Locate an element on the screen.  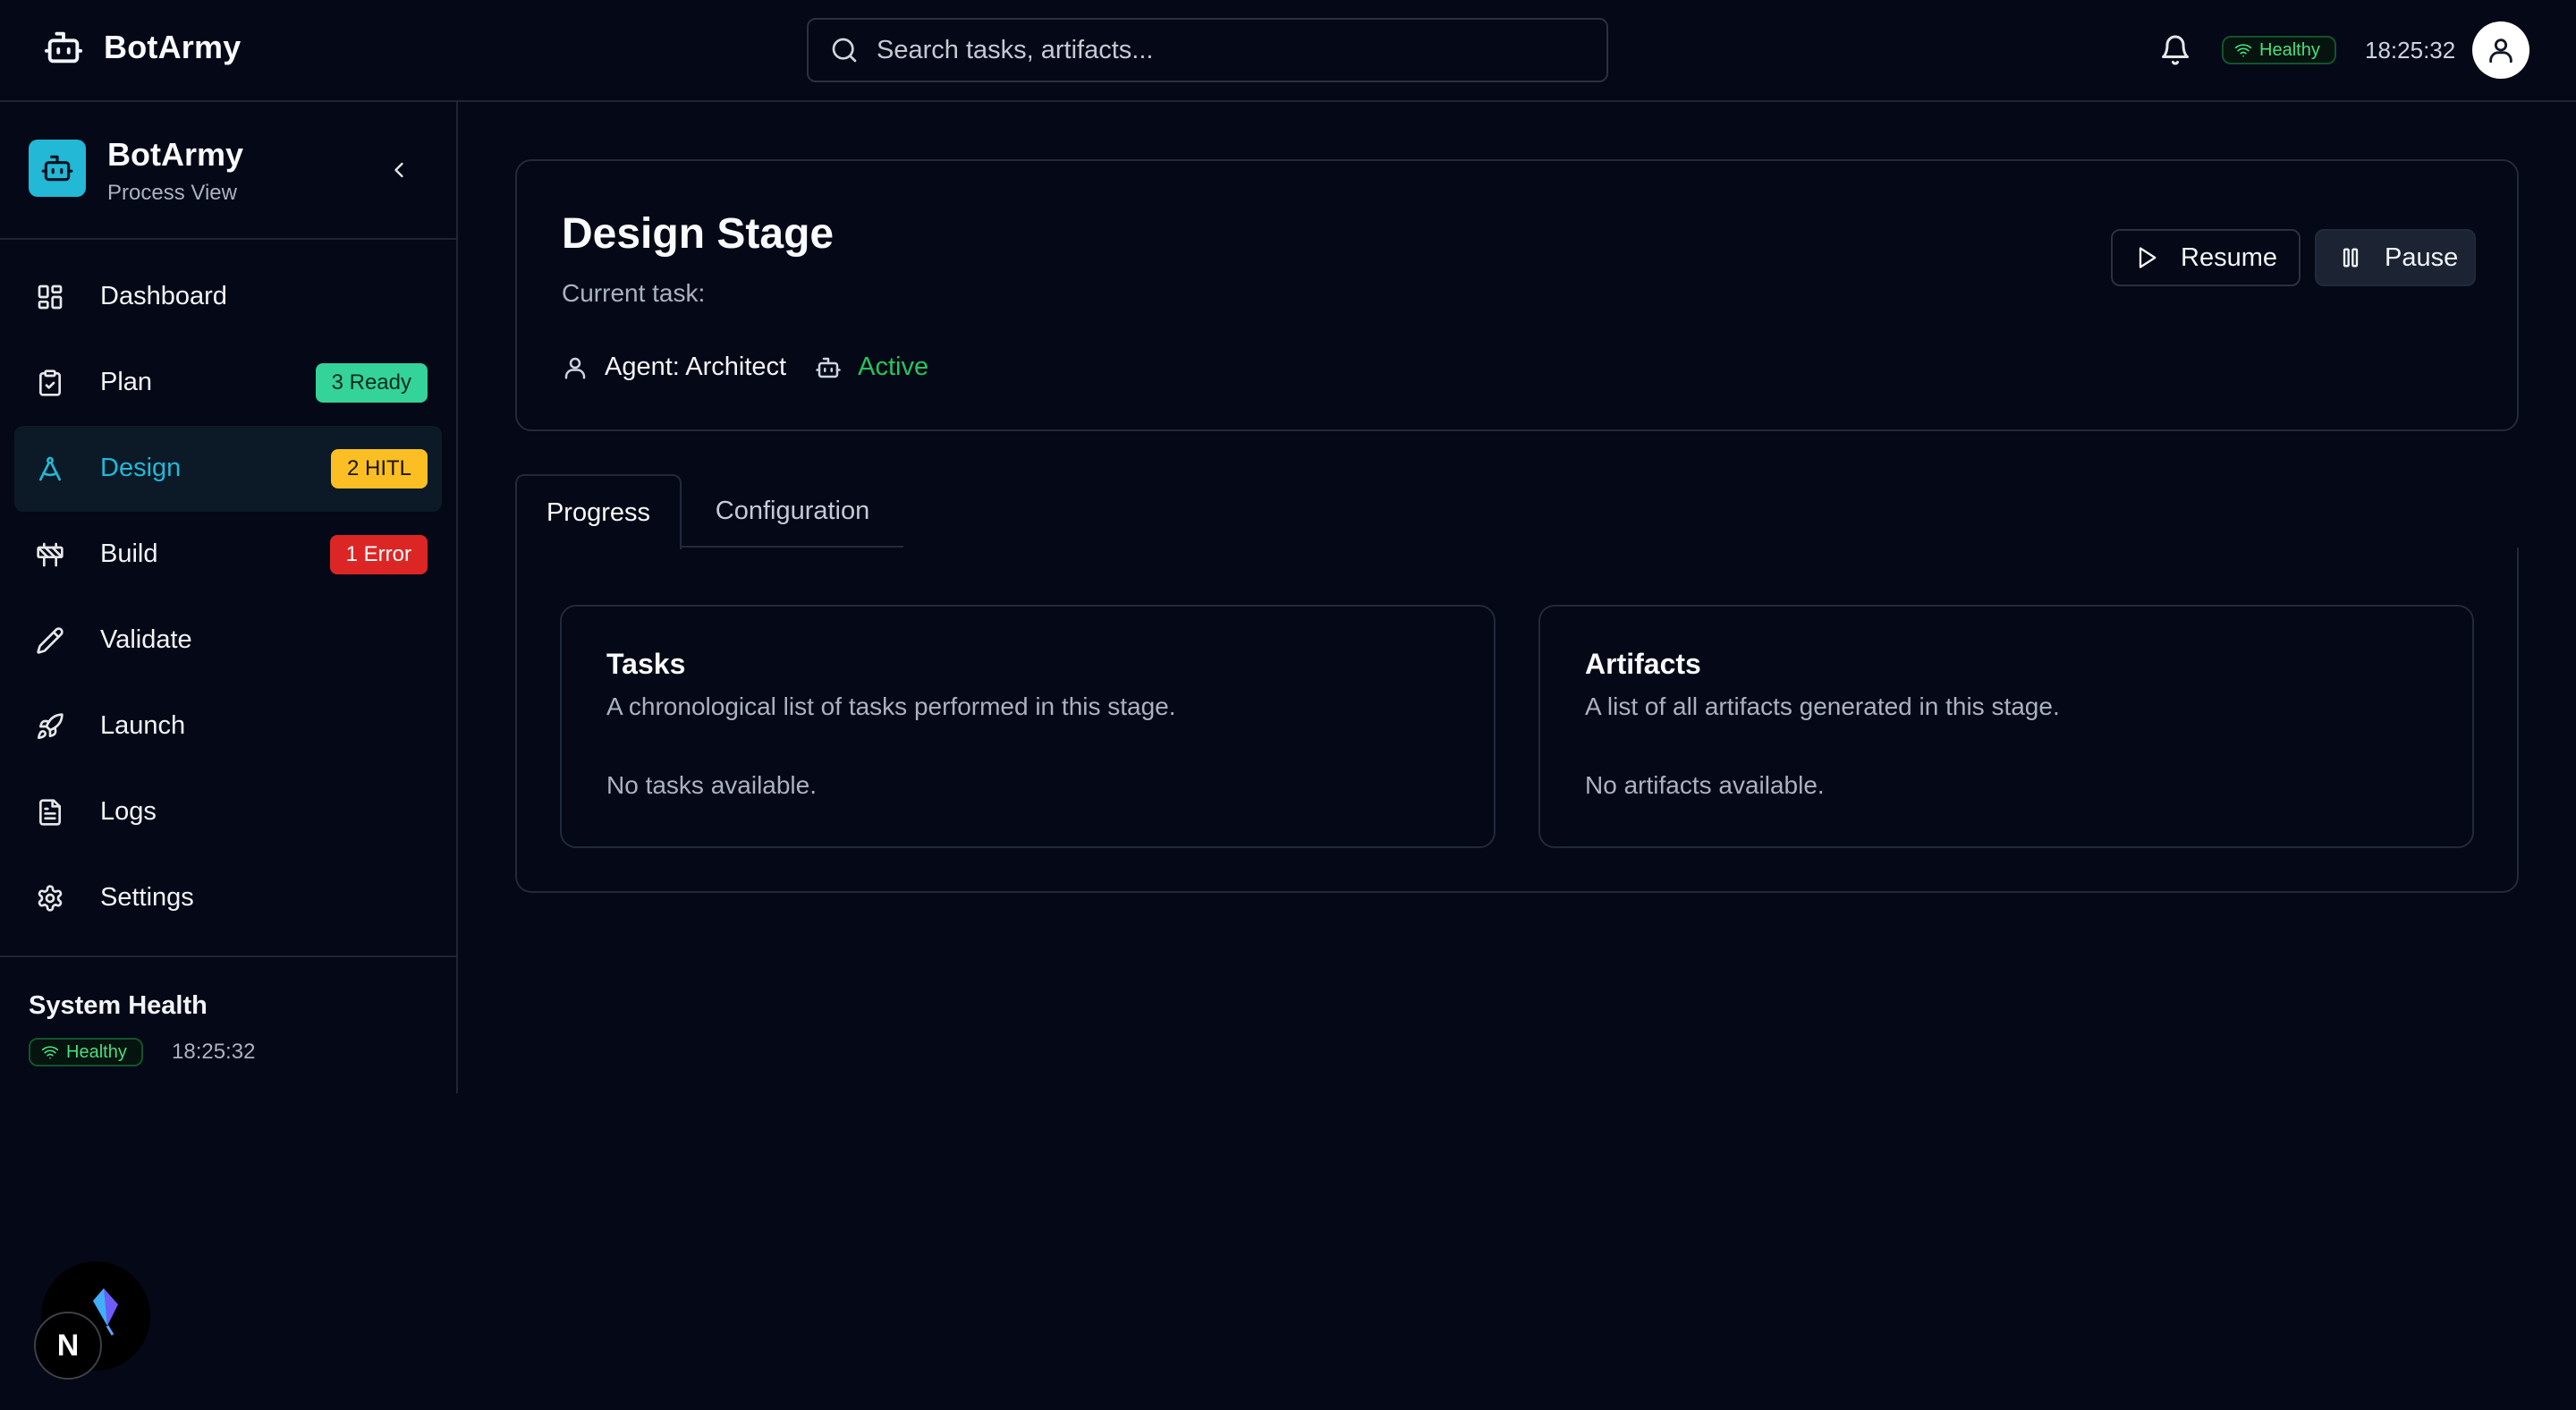
header-brand: BotArmy is located at coordinates (142, 48).